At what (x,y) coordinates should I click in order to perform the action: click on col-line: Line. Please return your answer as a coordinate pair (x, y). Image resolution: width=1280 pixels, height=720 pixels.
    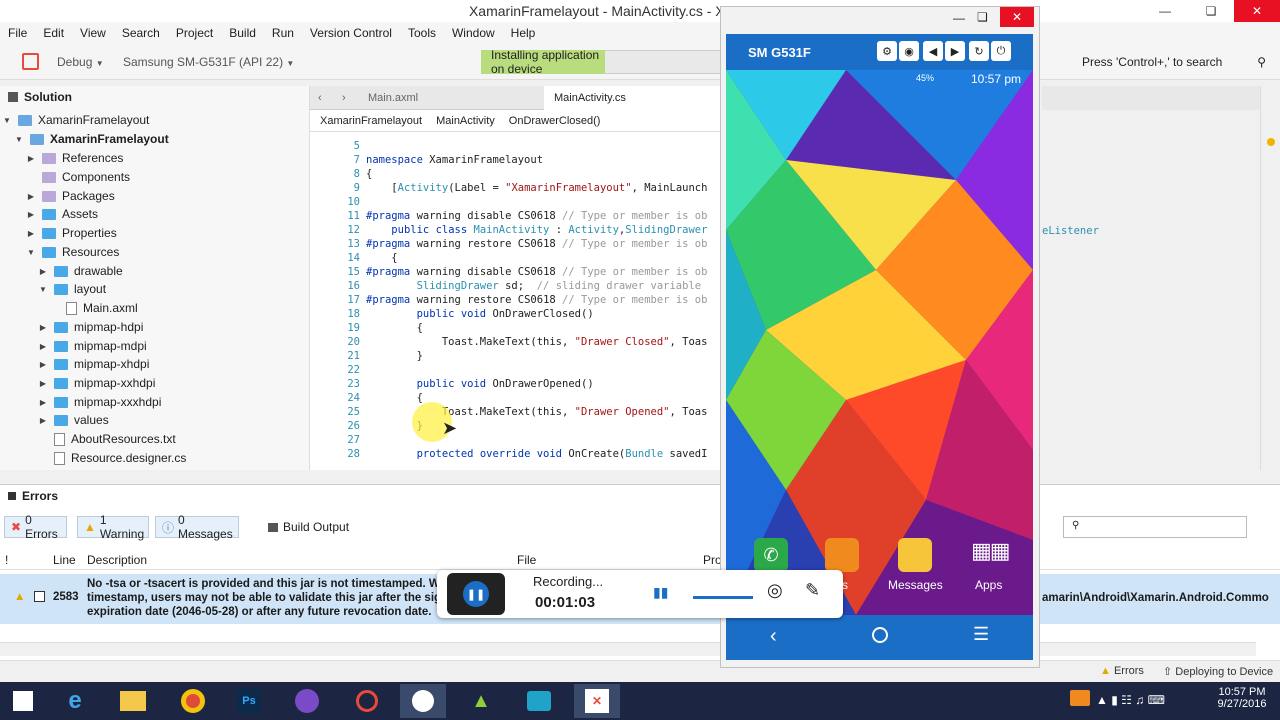
    Looking at the image, I should click on (64, 560).